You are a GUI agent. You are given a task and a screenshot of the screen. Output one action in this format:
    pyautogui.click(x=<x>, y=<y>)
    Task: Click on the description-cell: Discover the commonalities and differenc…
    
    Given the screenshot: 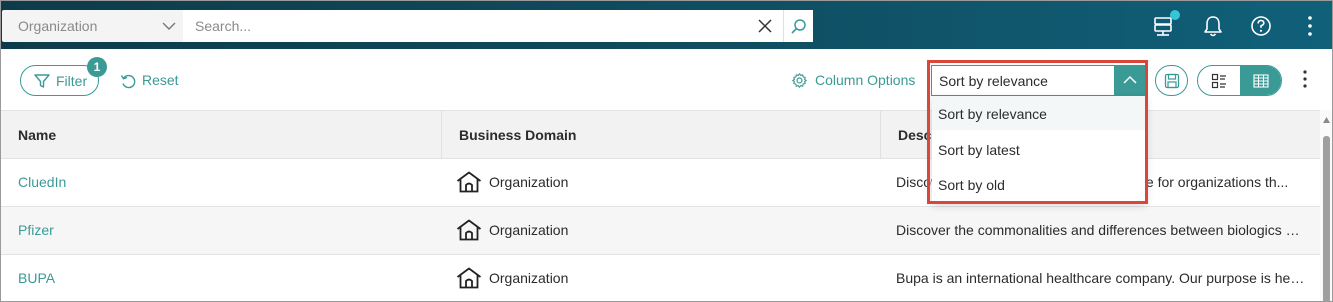 What is the action you would take?
    pyautogui.click(x=1101, y=230)
    